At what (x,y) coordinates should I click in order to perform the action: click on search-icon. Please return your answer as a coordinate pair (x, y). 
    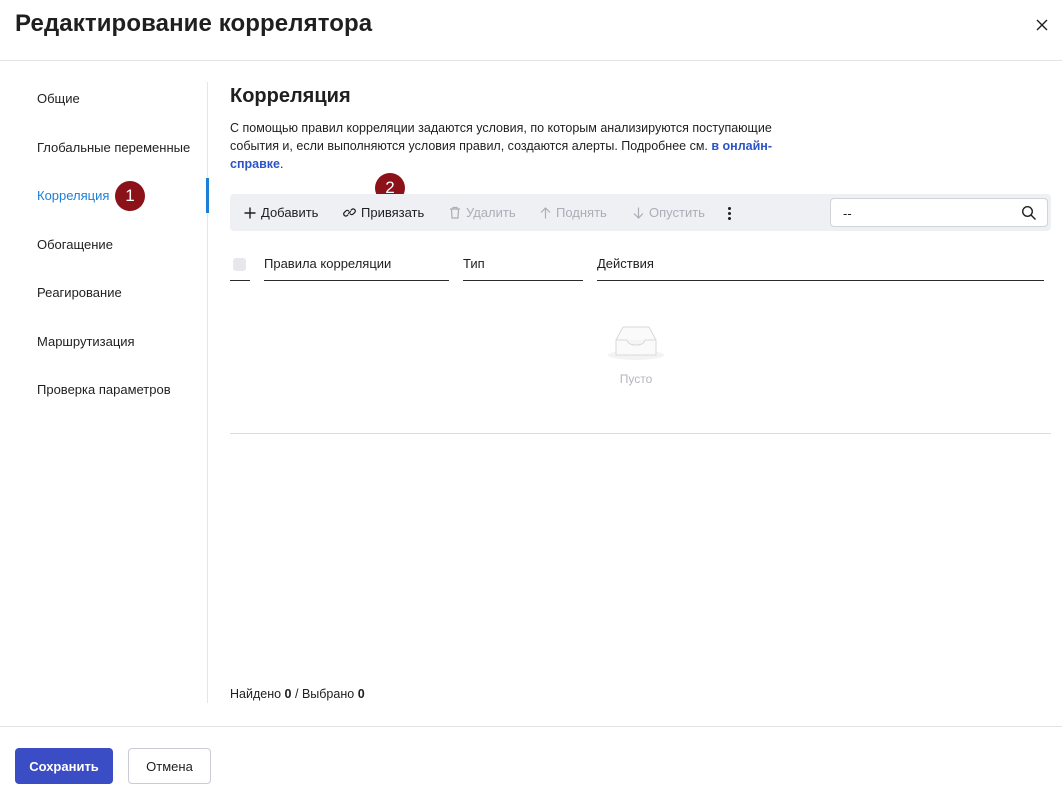
    Looking at the image, I should click on (1029, 213).